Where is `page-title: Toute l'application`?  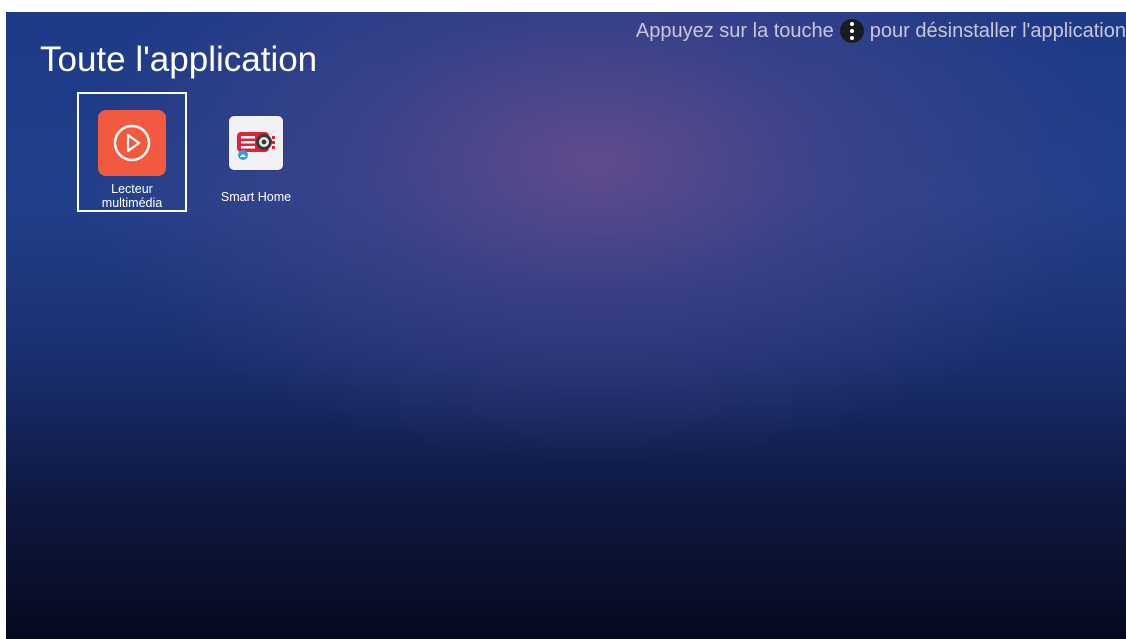 page-title: Toute l'application is located at coordinates (179, 59).